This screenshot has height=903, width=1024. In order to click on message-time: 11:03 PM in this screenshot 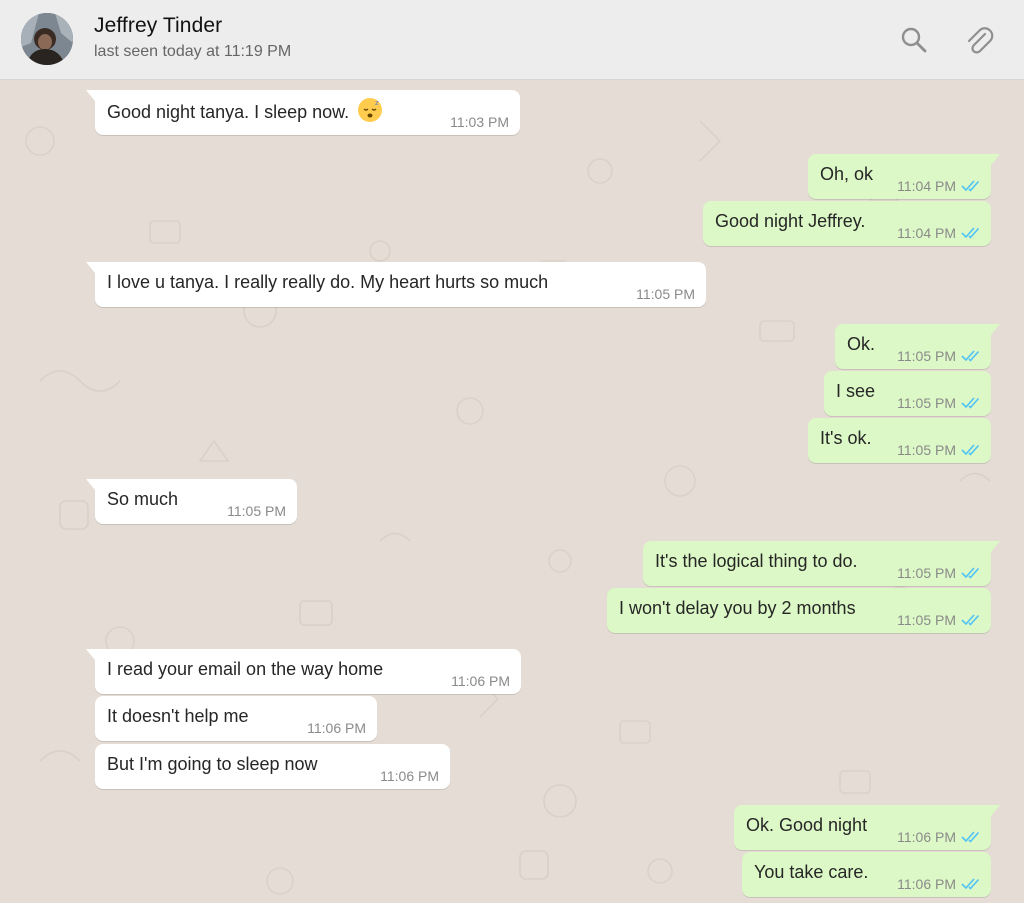, I will do `click(479, 122)`.